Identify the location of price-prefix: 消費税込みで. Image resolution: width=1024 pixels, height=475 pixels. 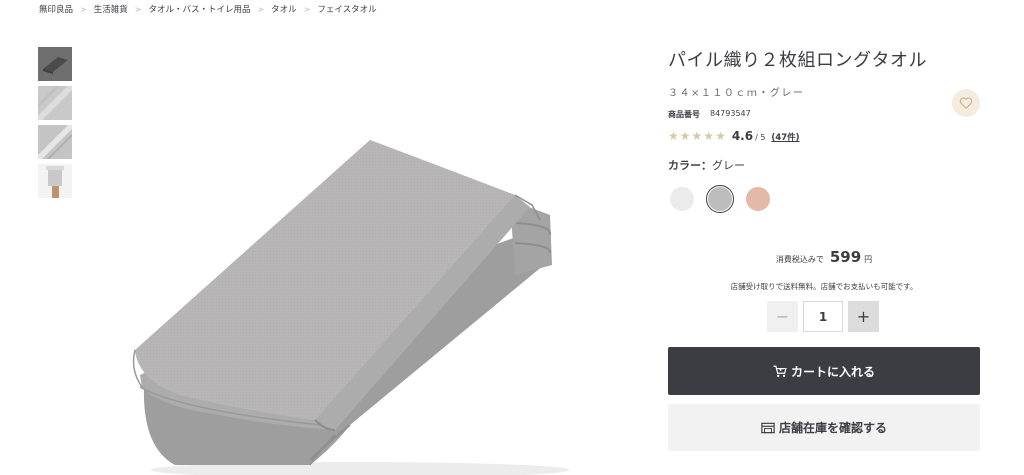
(799, 259).